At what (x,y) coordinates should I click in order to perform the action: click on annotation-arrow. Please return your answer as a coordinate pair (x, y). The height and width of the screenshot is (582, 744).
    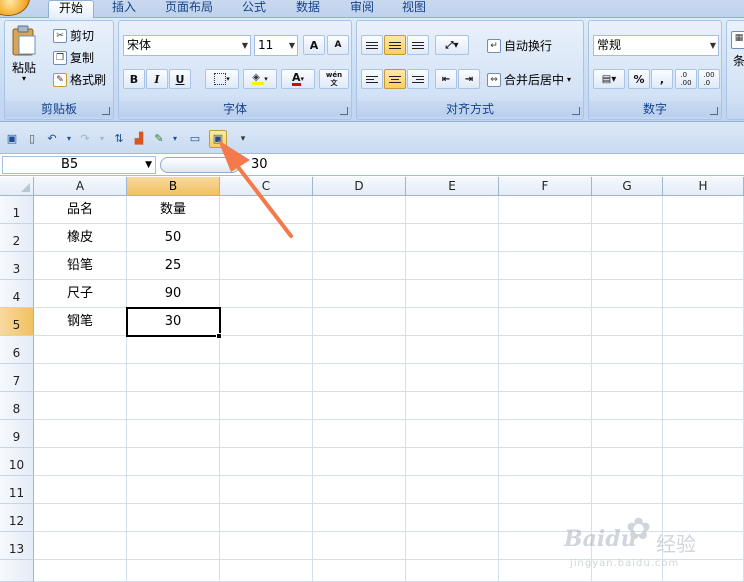
    Looking at the image, I should click on (255, 189).